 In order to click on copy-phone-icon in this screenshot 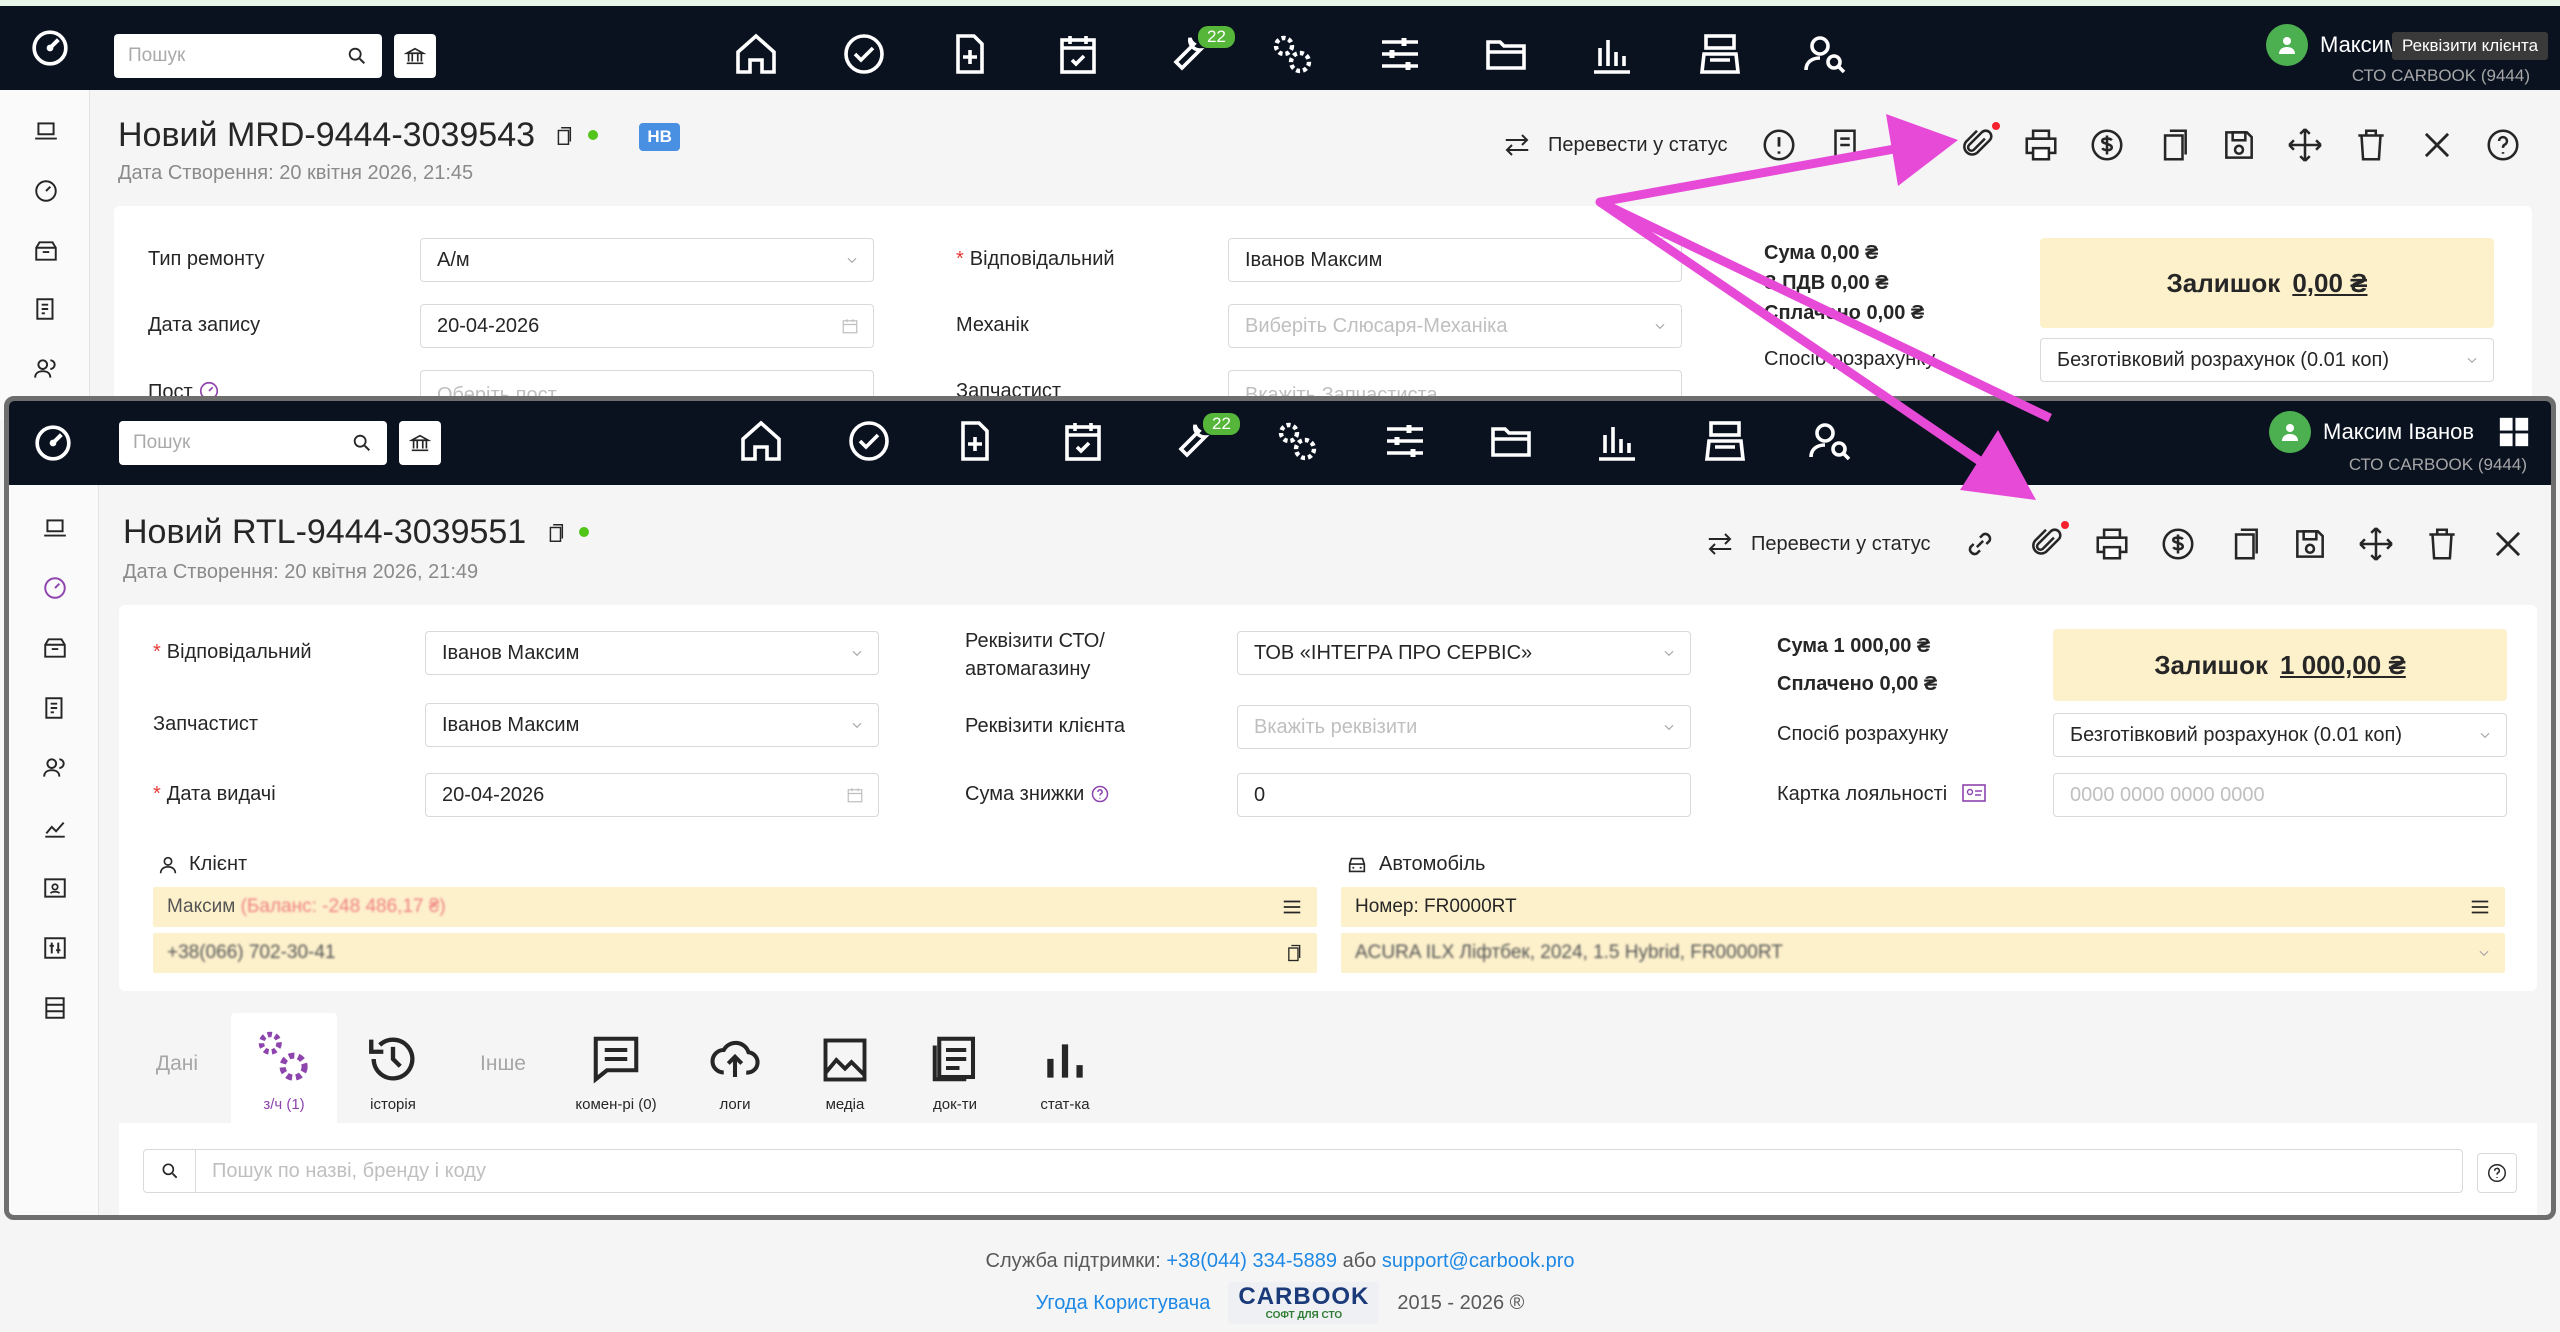, I will do `click(1293, 953)`.